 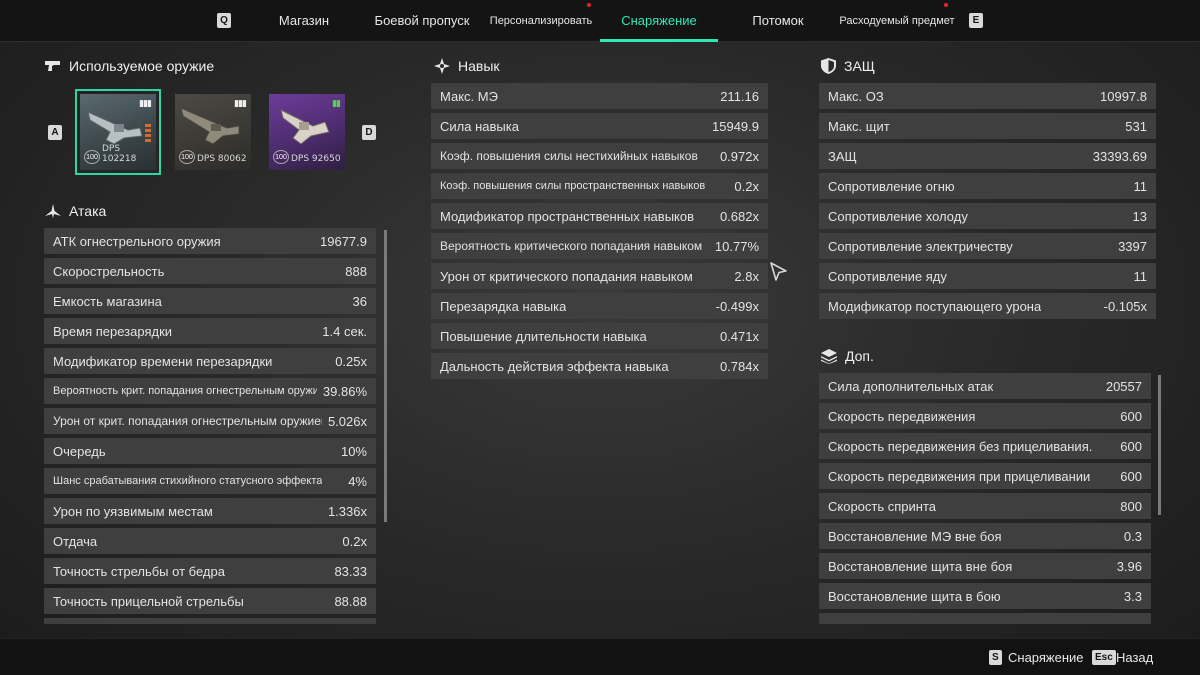 I want to click on tab-descendant: Потомок, so click(x=778, y=21).